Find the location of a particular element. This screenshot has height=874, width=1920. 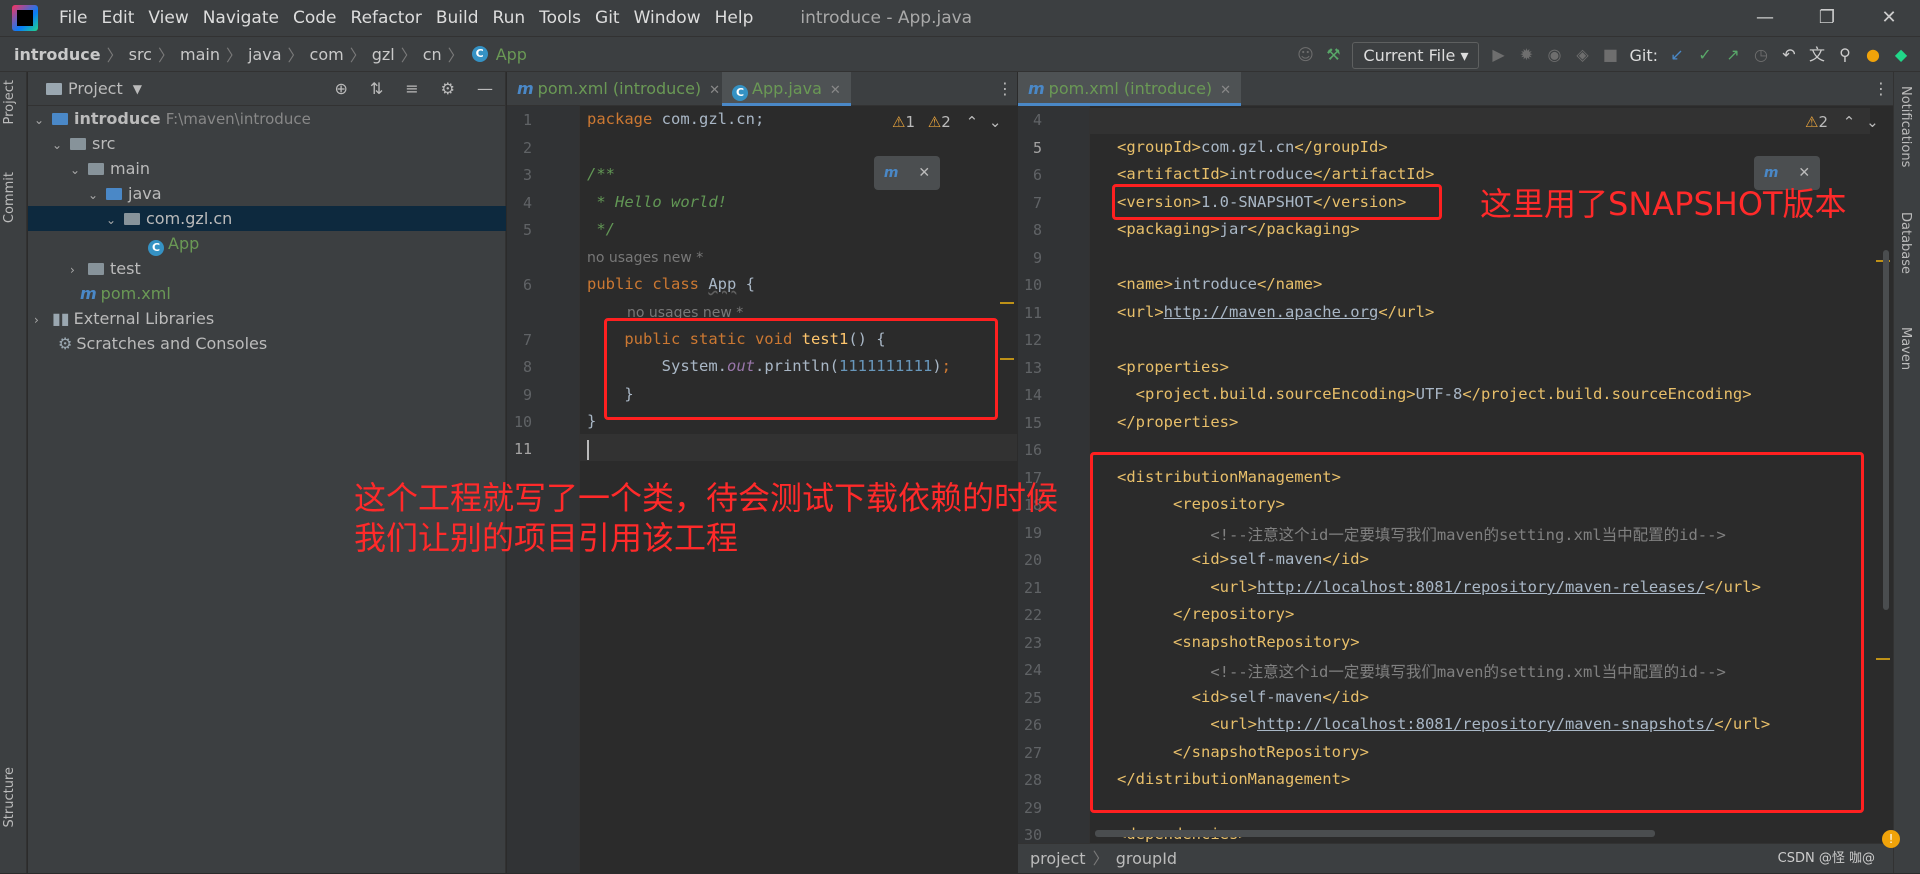

xml-breadcrumb-groupid: groupId is located at coordinates (1146, 858).